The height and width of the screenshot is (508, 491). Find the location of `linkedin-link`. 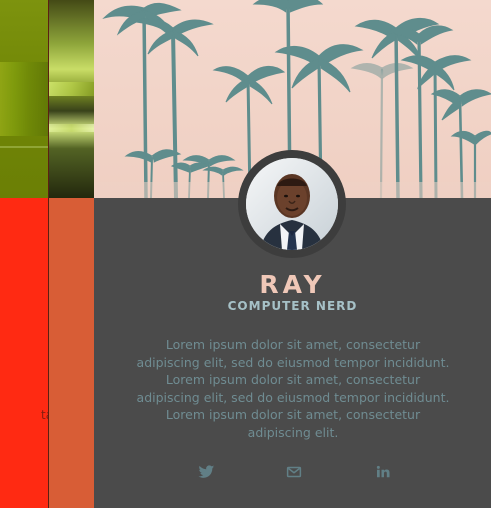

linkedin-link is located at coordinates (383, 472).